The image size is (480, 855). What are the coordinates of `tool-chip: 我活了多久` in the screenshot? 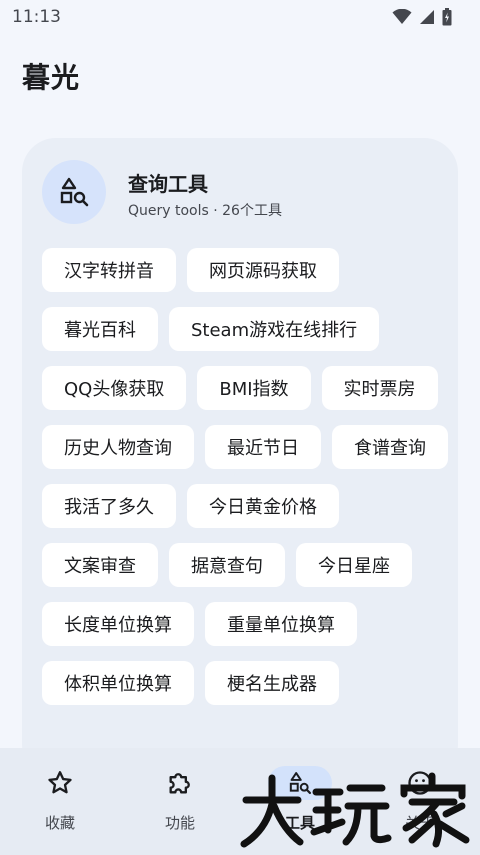 It's located at (109, 506).